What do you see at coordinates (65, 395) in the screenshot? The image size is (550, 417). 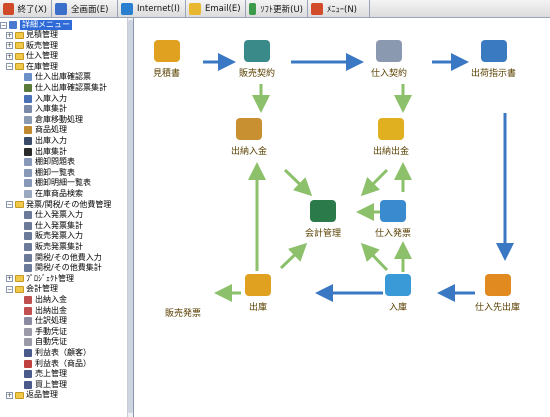 I see `sidebar-folder: + 返品管理` at bounding box center [65, 395].